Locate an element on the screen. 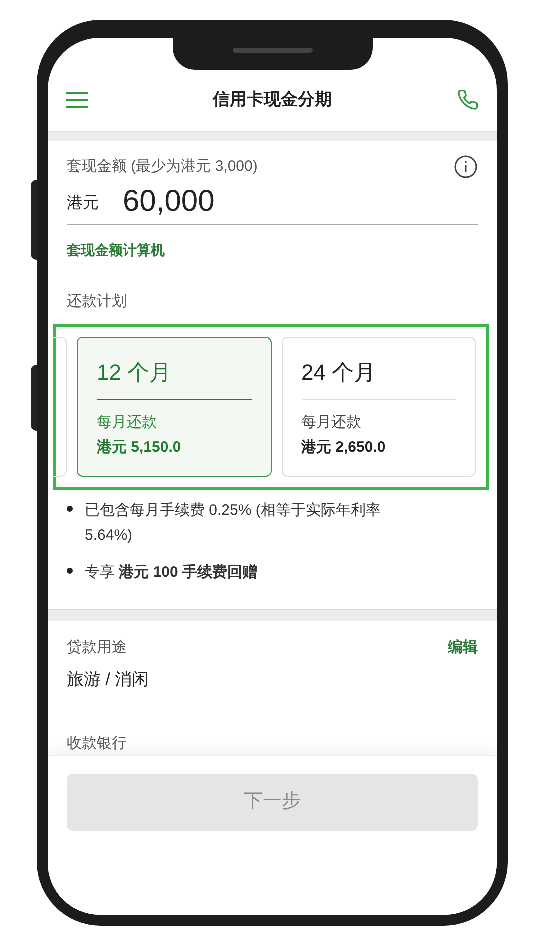  speaker-icon is located at coordinates (272, 50).